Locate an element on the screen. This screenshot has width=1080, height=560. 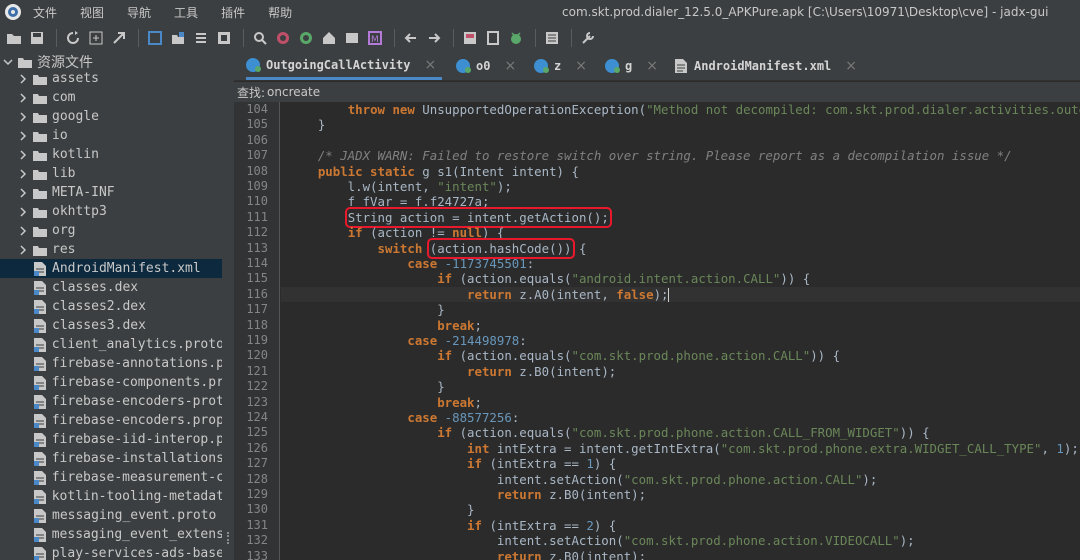
open-icon is located at coordinates (14, 38).